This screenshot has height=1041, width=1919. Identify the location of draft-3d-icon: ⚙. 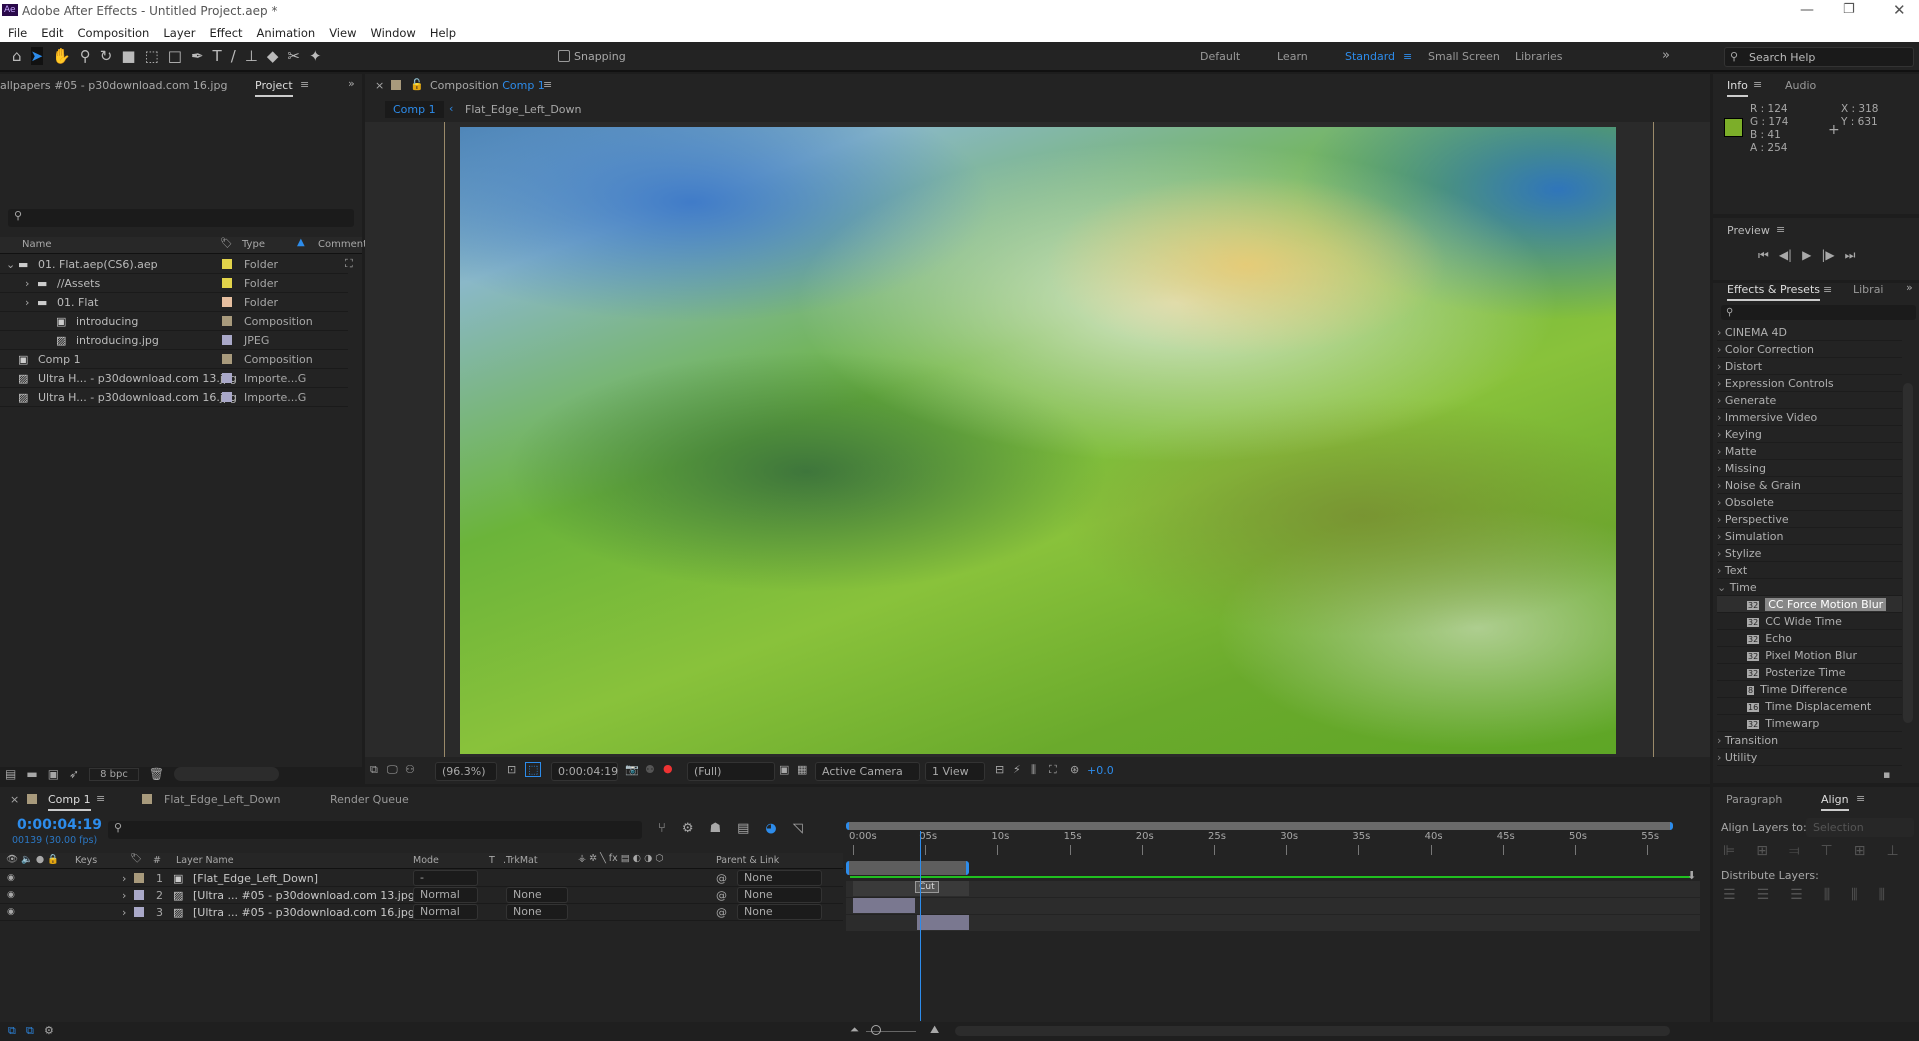
(688, 828).